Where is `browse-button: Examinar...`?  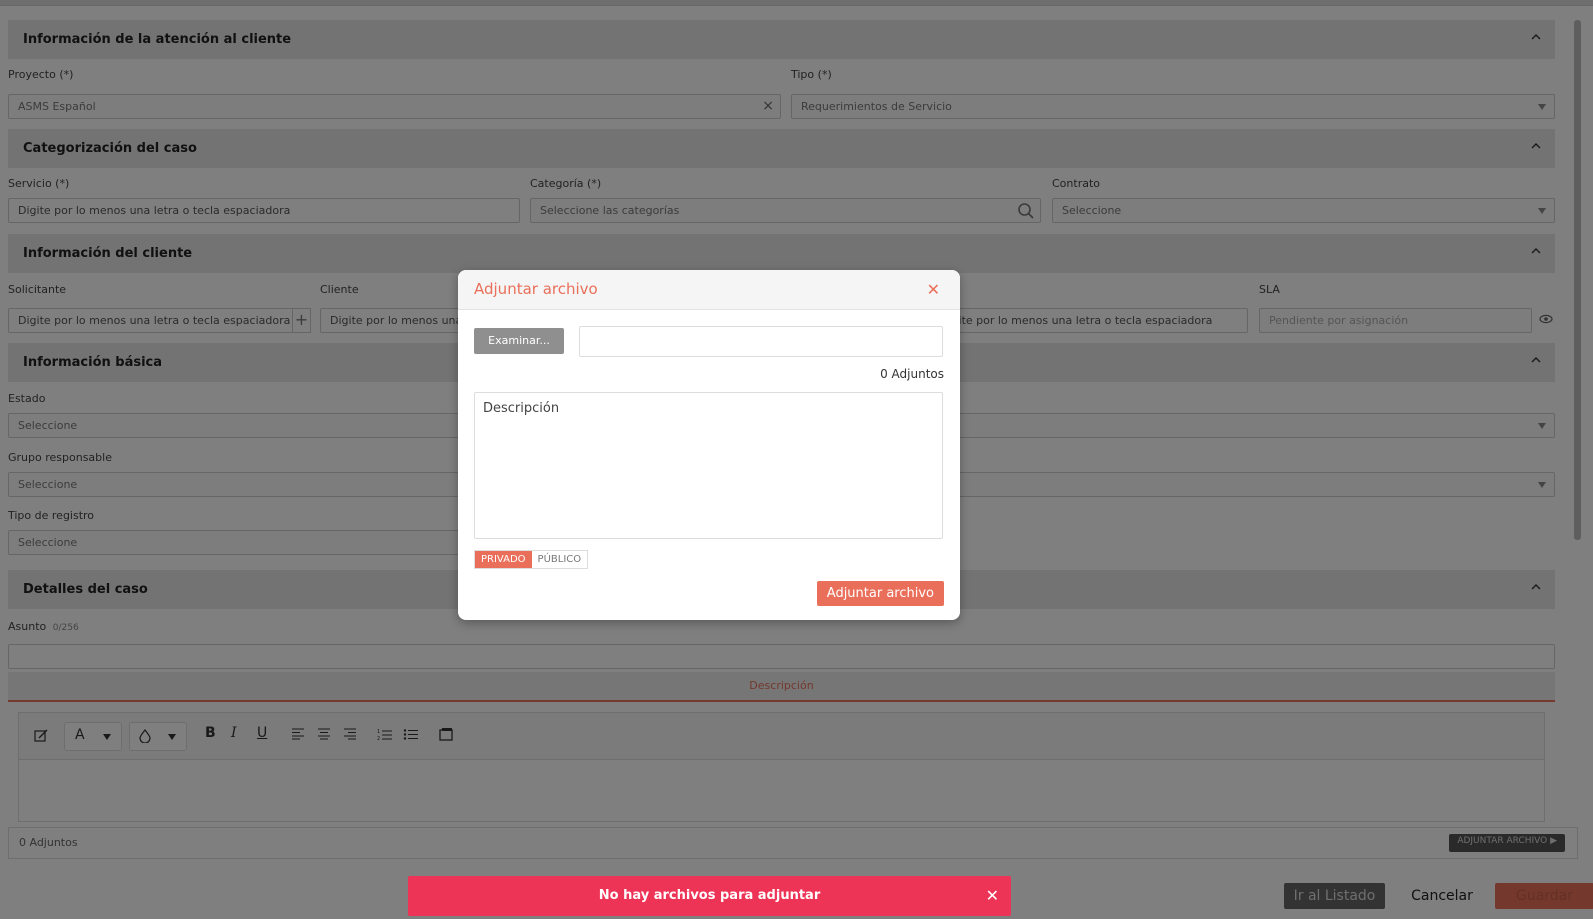
browse-button: Examinar... is located at coordinates (519, 341).